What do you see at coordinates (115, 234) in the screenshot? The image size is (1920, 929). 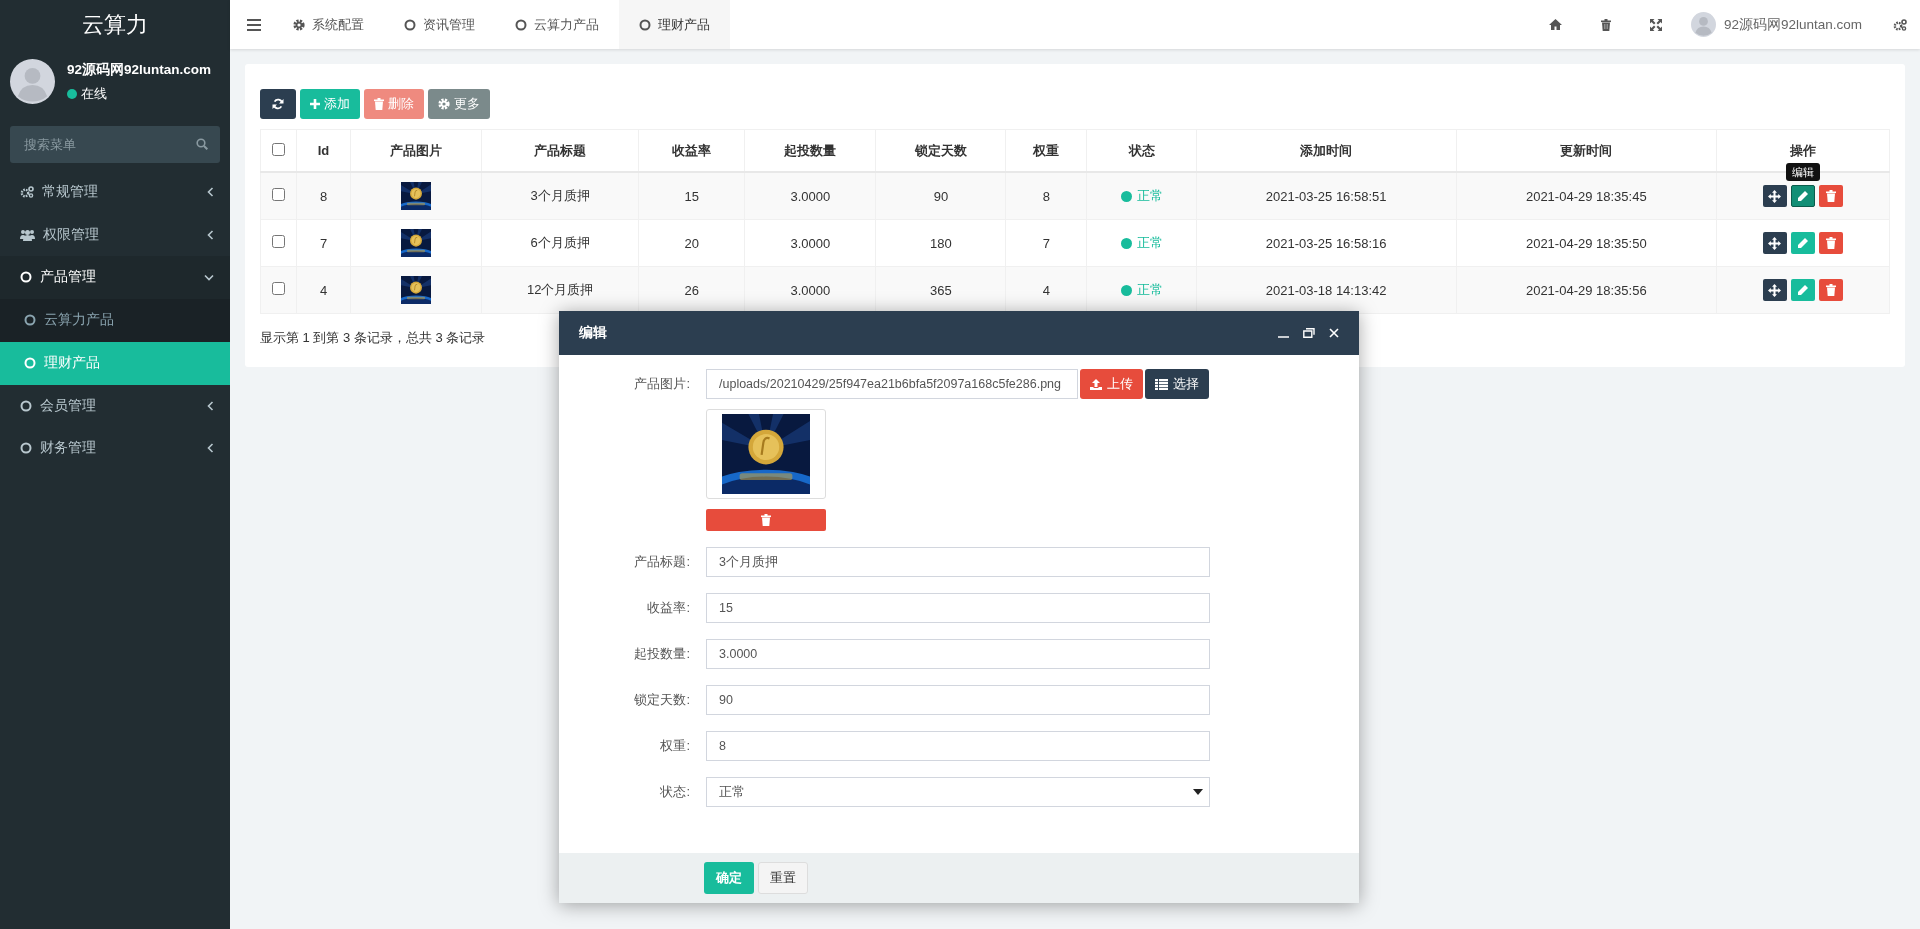 I see `sidebar-item: 权限管理` at bounding box center [115, 234].